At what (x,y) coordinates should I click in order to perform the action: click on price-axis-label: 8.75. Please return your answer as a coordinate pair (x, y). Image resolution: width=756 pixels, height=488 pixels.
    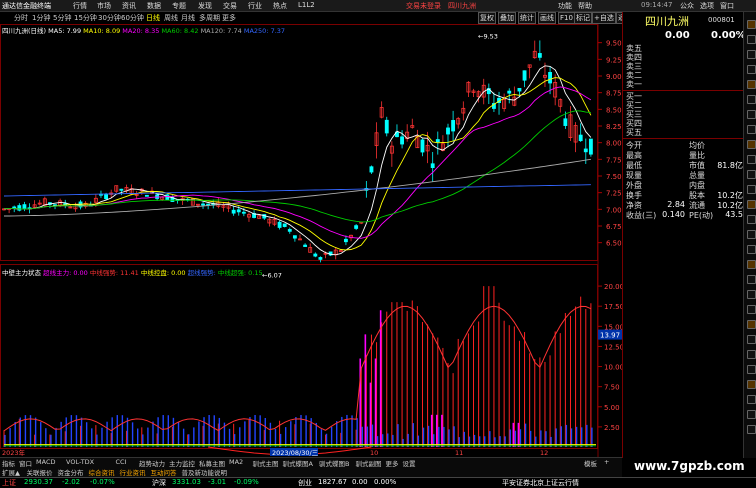
    Looking at the image, I should click on (614, 94).